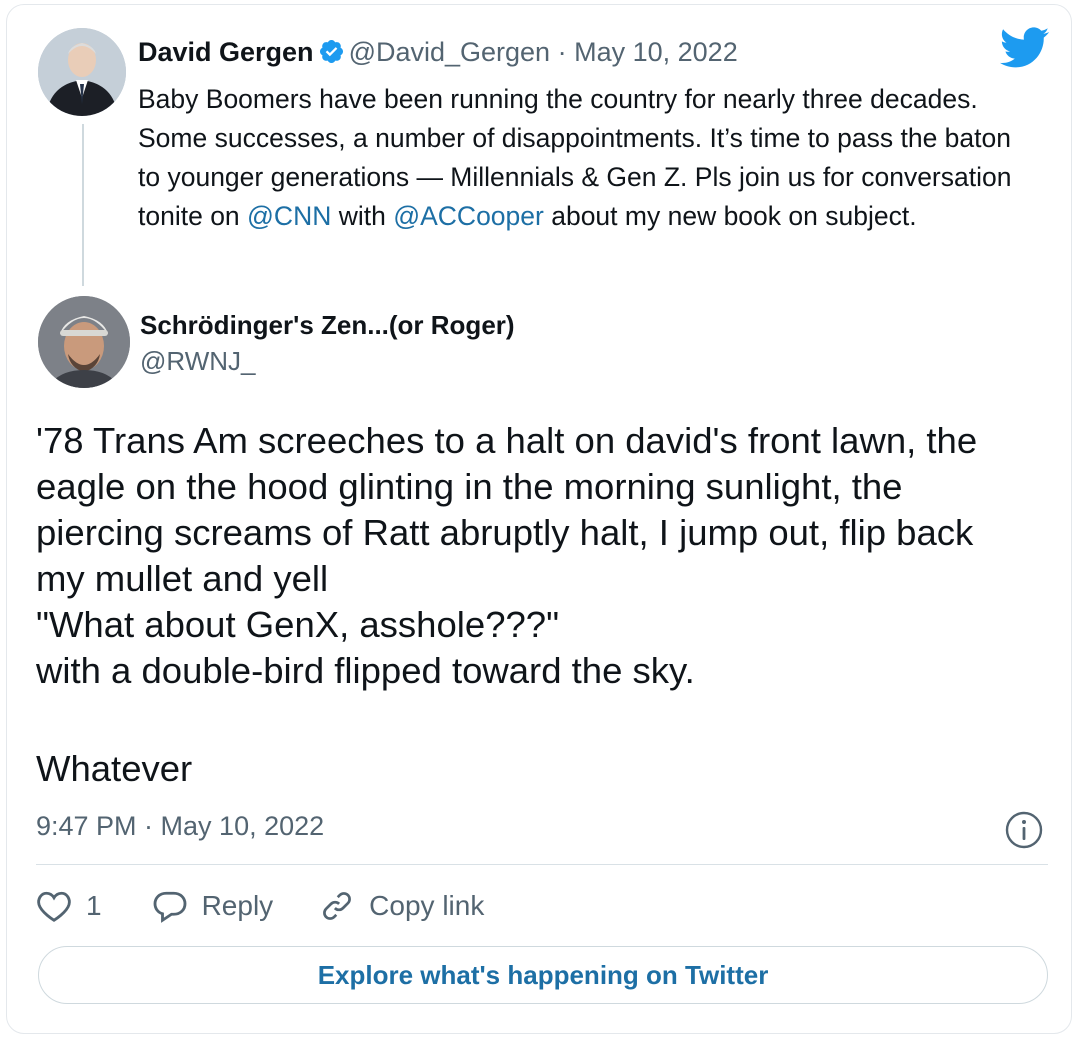  Describe the element at coordinates (82, 72) in the screenshot. I see `avatar-david-gergen` at that location.